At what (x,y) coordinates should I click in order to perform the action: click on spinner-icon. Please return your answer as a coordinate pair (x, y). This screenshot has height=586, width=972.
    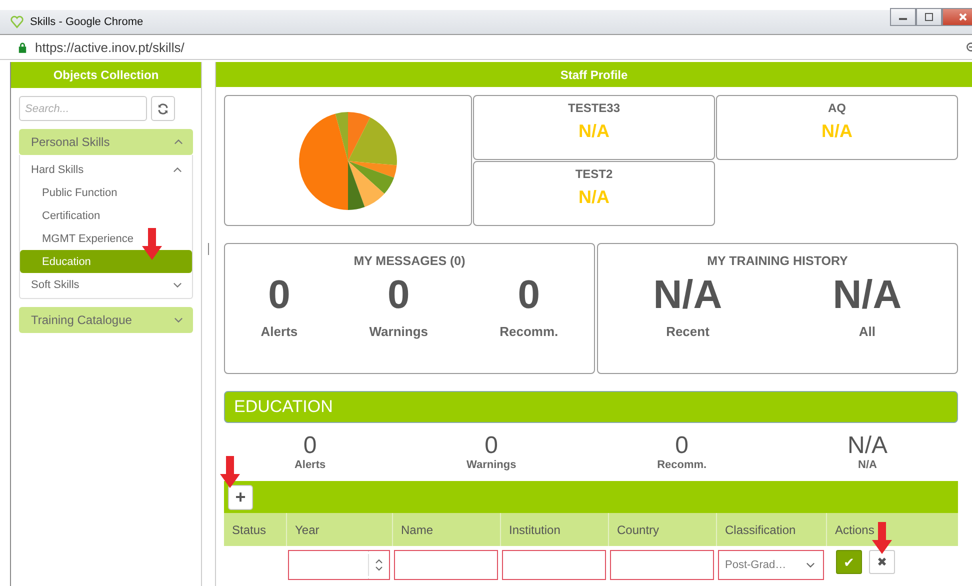
    Looking at the image, I should click on (379, 565).